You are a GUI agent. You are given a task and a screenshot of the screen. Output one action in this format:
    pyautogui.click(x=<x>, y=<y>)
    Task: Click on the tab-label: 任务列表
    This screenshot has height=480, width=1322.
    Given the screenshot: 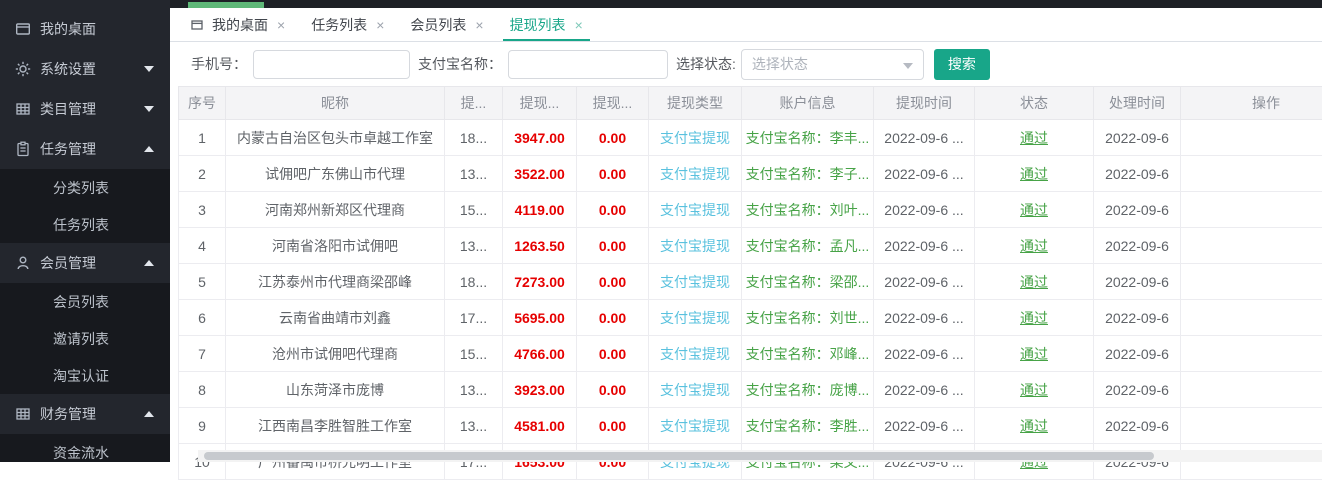 What is the action you would take?
    pyautogui.click(x=339, y=25)
    